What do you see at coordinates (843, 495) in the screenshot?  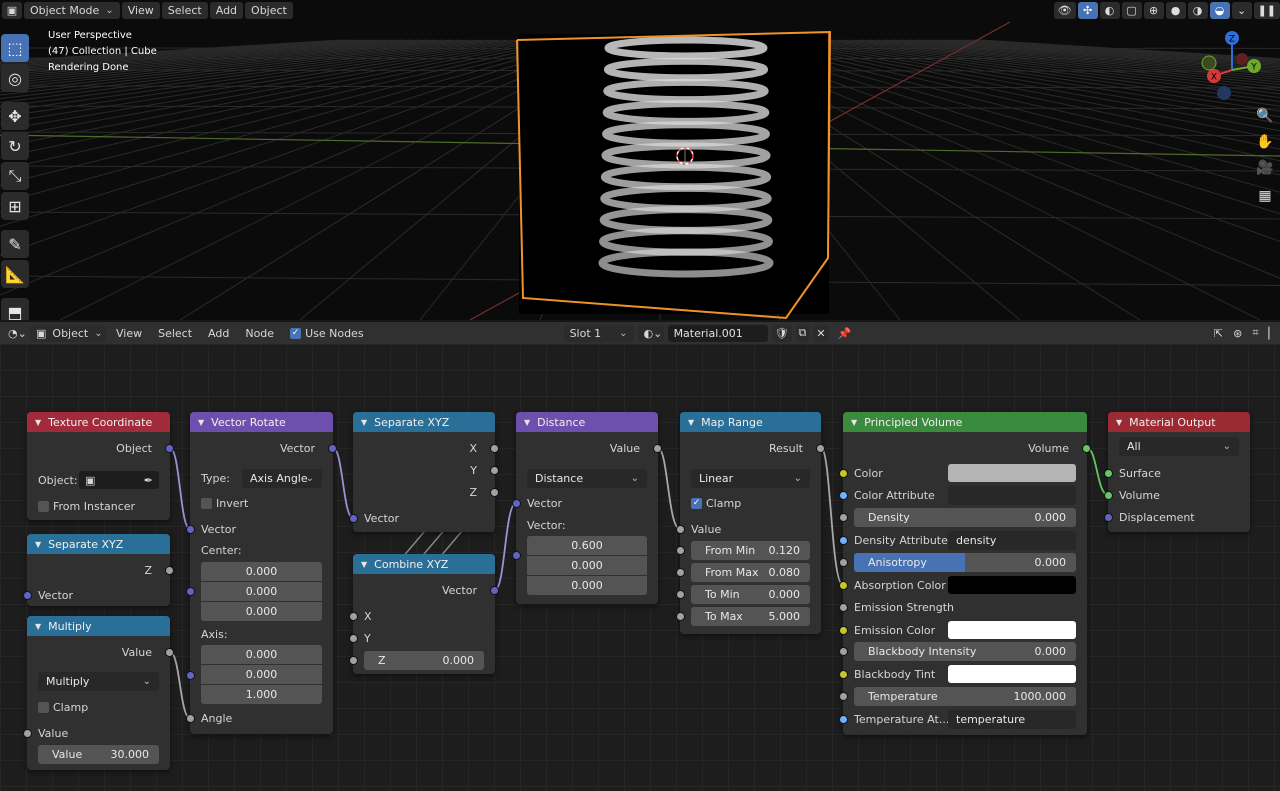 I see `input-color-attribute-socket` at bounding box center [843, 495].